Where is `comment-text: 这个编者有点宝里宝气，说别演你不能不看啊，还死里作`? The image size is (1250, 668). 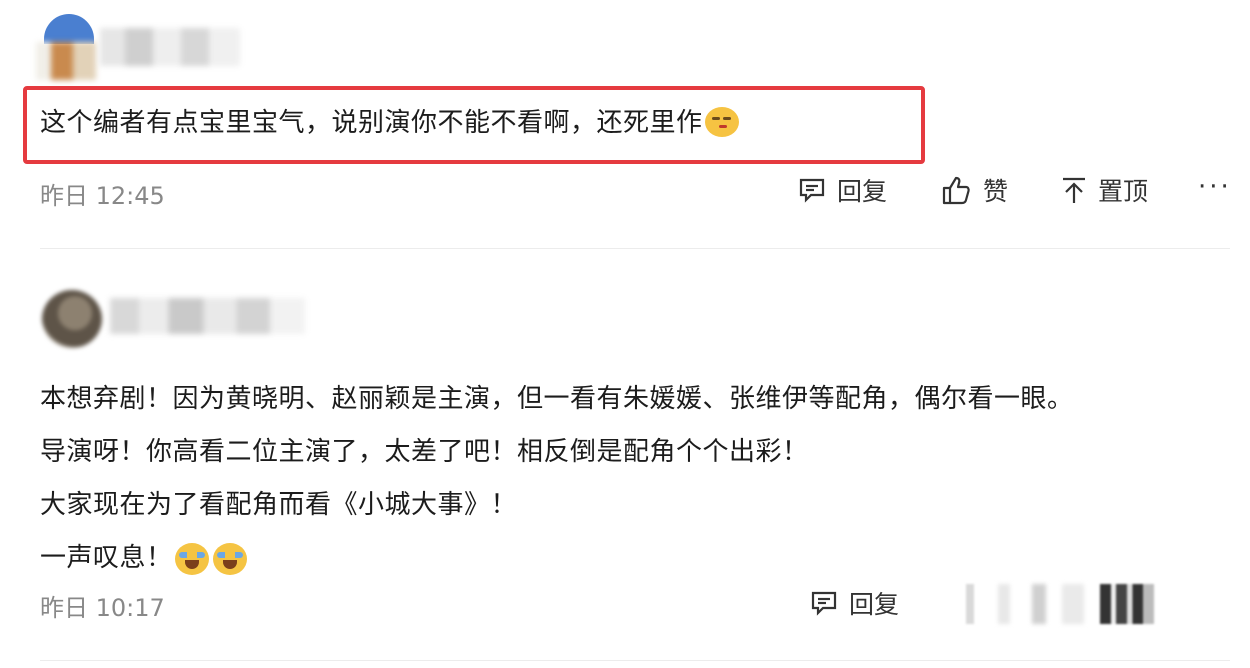 comment-text: 这个编者有点宝里宝气，说别演你不能不看啊，还死里作 is located at coordinates (389, 122).